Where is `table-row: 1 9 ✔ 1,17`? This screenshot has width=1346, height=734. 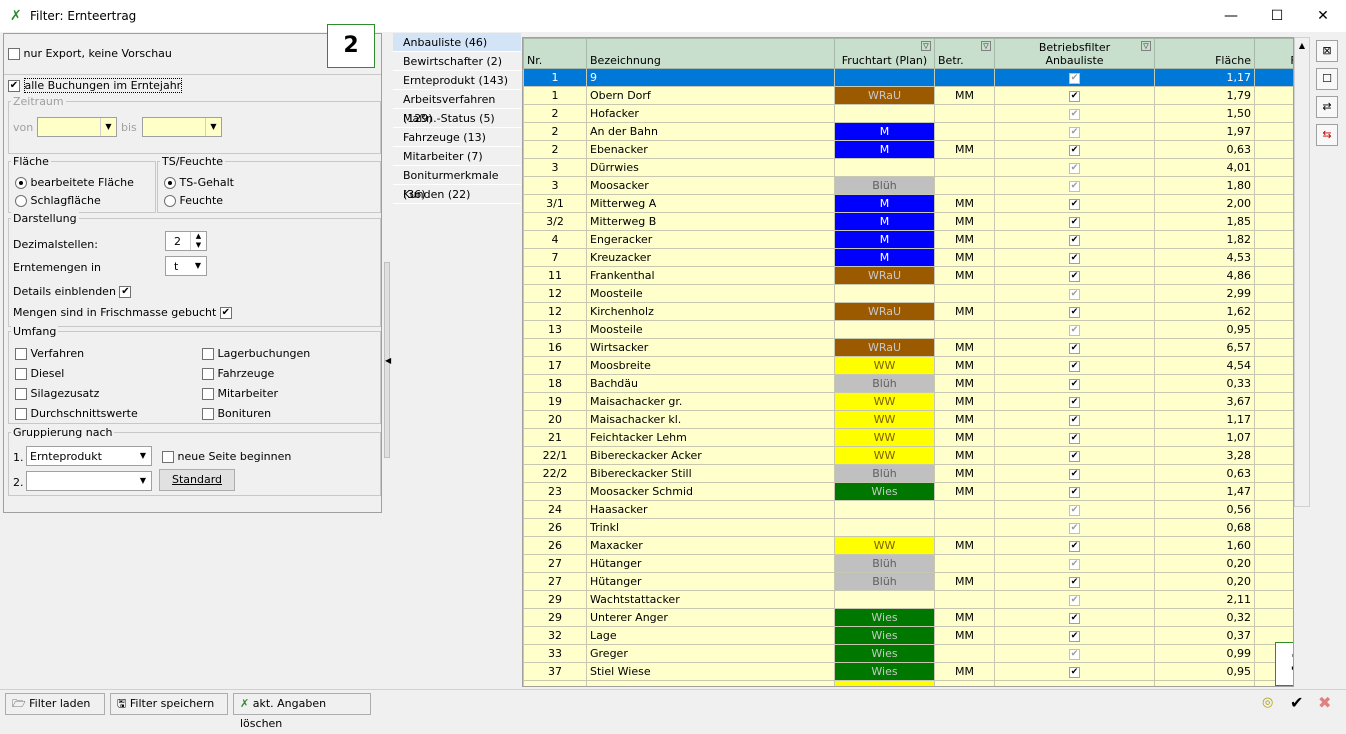
table-row: 1 9 ✔ 1,17 is located at coordinates (908, 77).